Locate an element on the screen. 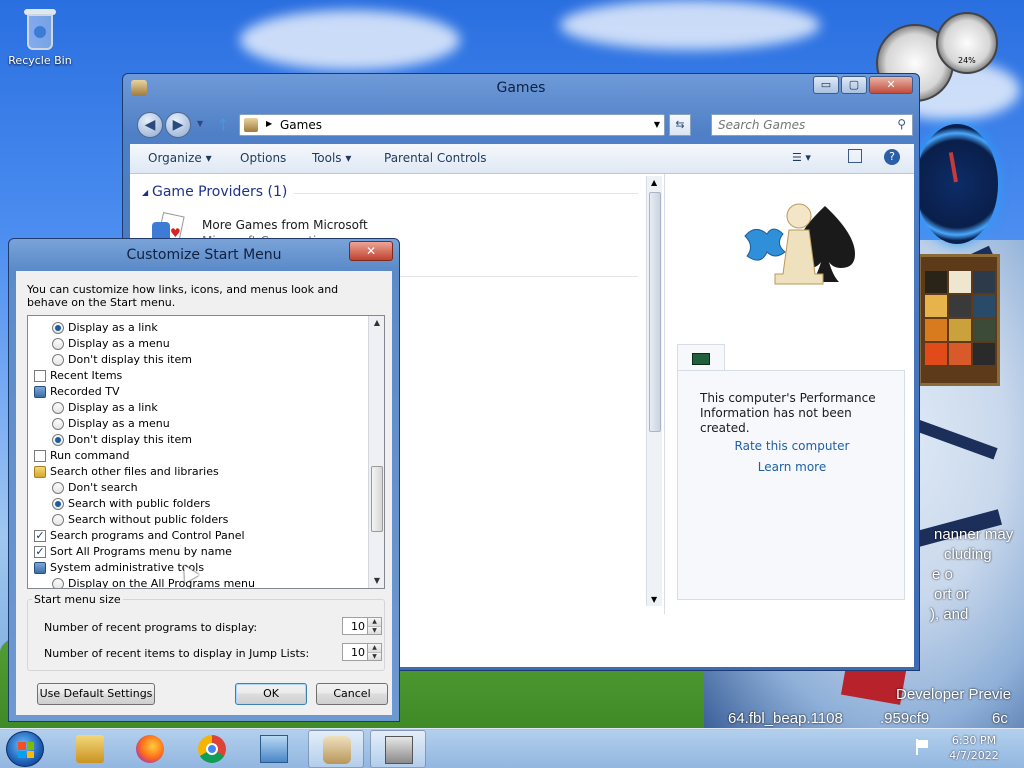  cancel-button: Cancel is located at coordinates (352, 694).